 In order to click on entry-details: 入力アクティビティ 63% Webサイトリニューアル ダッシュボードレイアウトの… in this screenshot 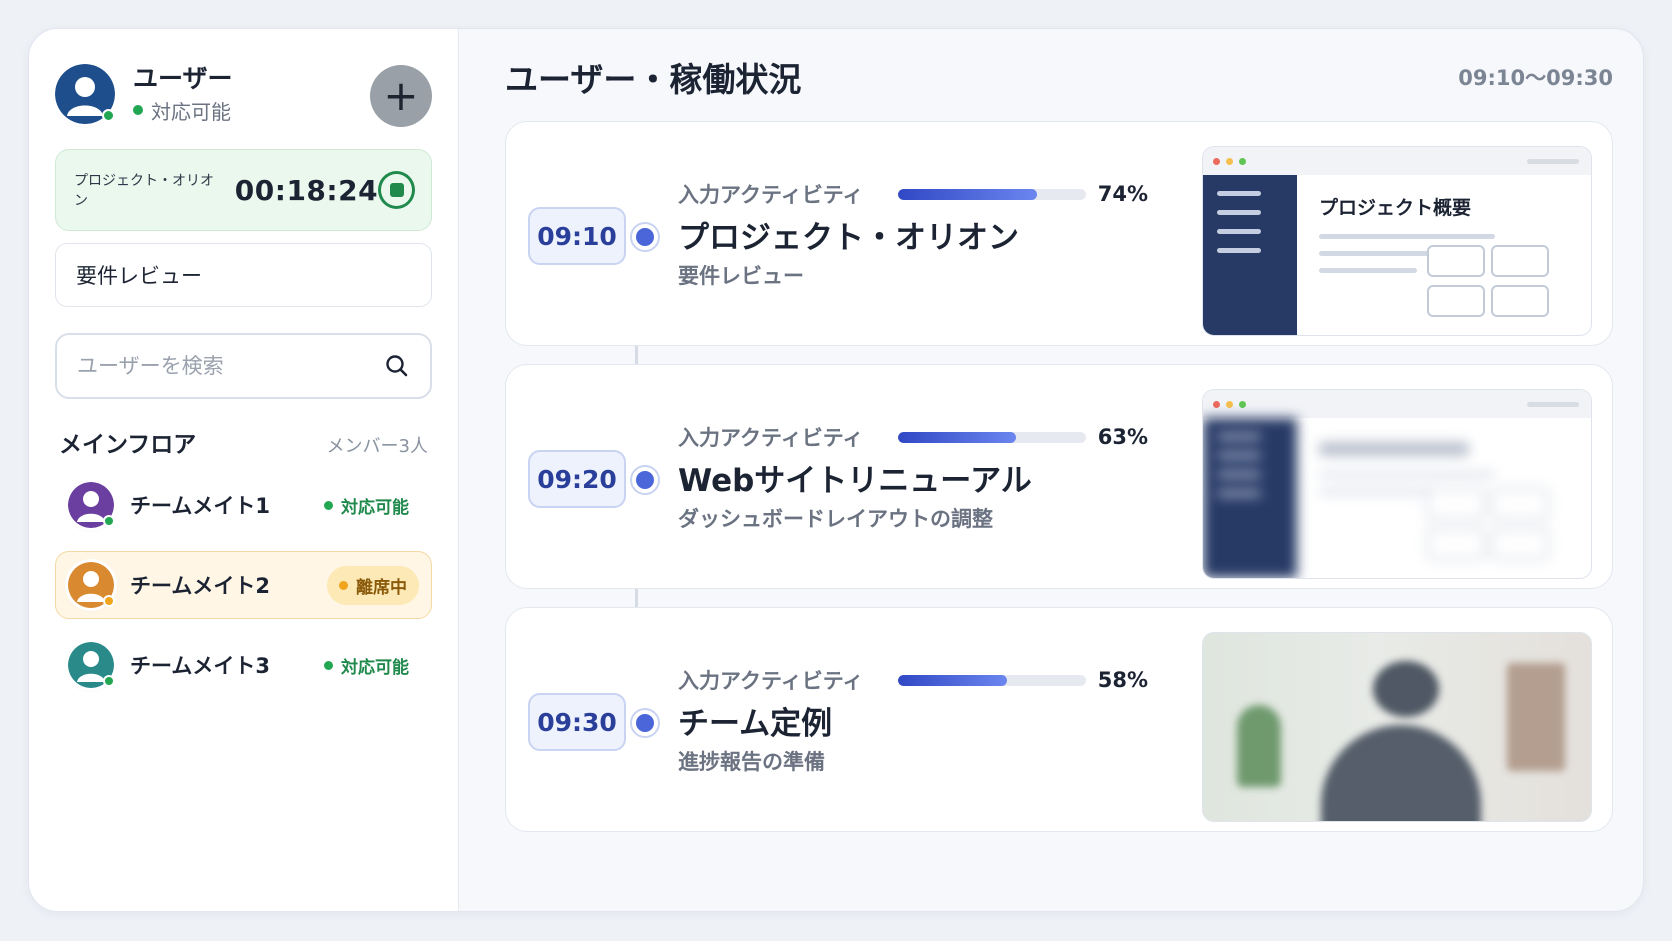, I will do `click(913, 478)`.